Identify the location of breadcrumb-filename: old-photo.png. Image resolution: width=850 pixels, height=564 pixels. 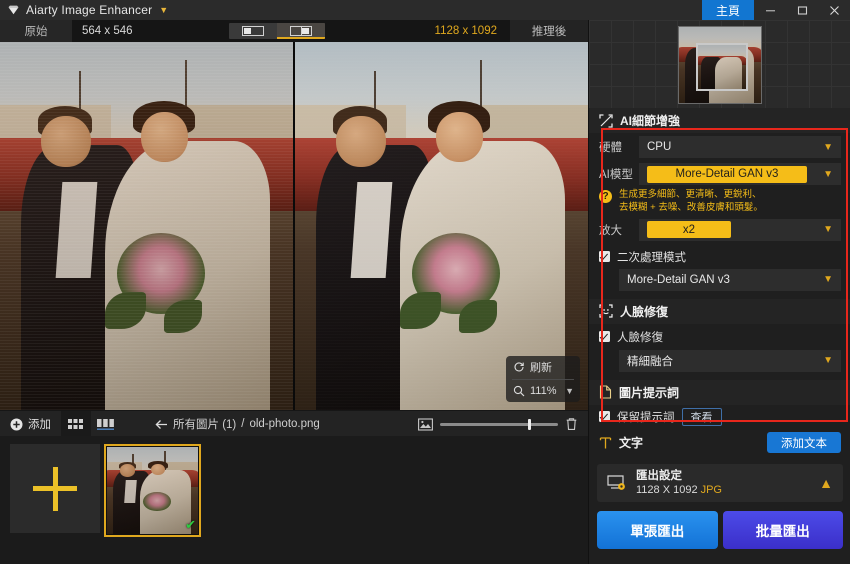
(284, 424).